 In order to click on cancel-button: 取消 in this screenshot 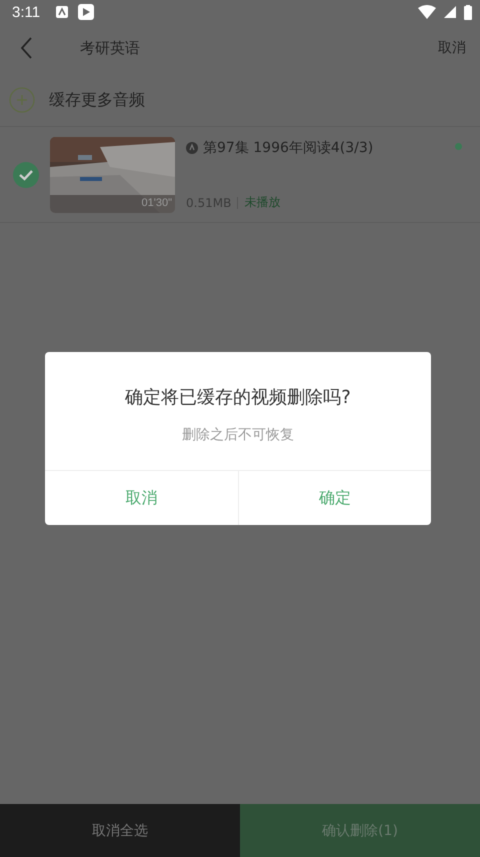, I will do `click(452, 48)`.